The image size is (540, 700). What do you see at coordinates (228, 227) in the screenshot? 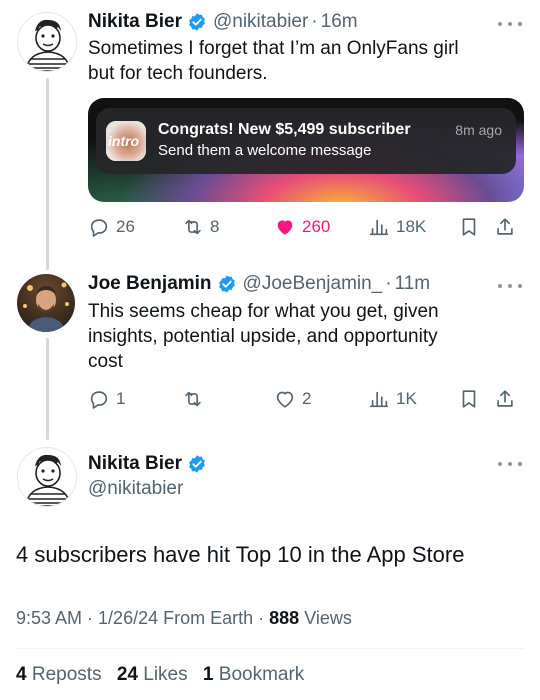
I see `repost-button: 8` at bounding box center [228, 227].